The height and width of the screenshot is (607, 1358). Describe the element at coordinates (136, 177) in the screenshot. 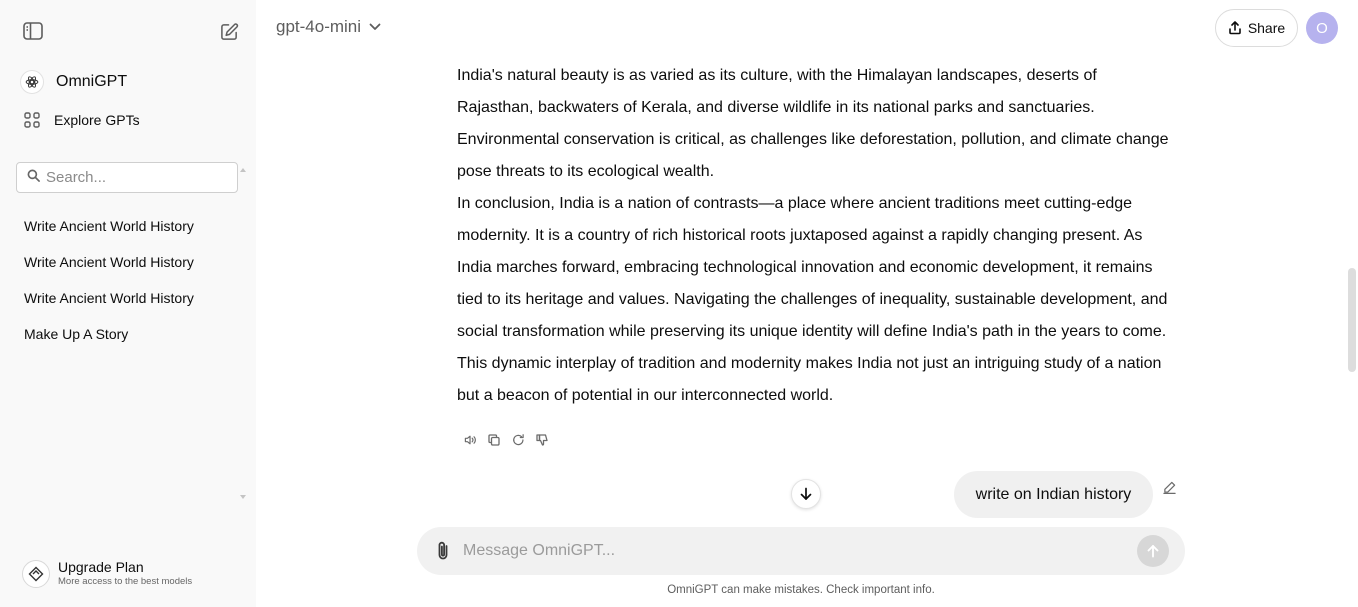

I see `search-input` at that location.